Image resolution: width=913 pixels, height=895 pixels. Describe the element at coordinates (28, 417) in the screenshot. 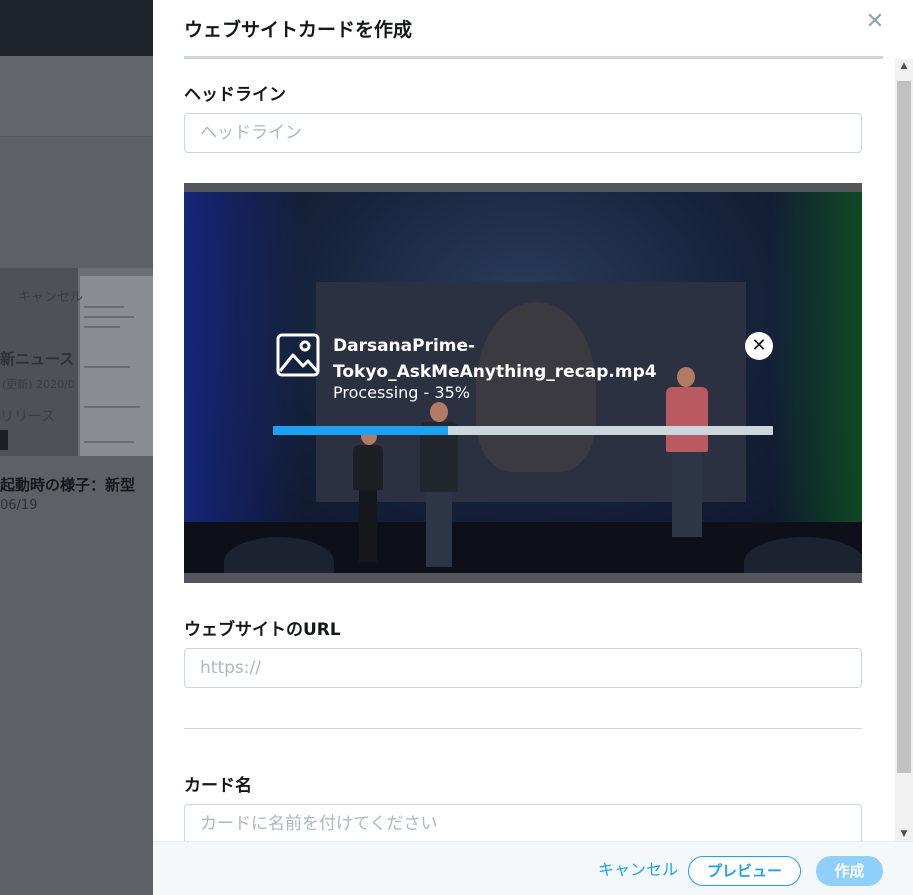

I see `background-thumb-text: リリース` at that location.